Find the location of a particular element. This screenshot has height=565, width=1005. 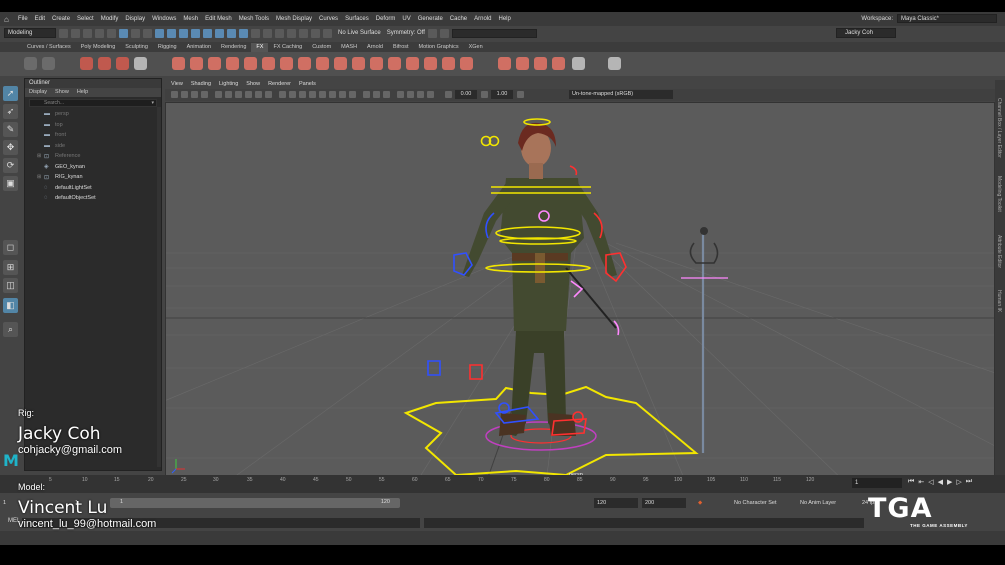

snap-grid-icon is located at coordinates (255, 33).